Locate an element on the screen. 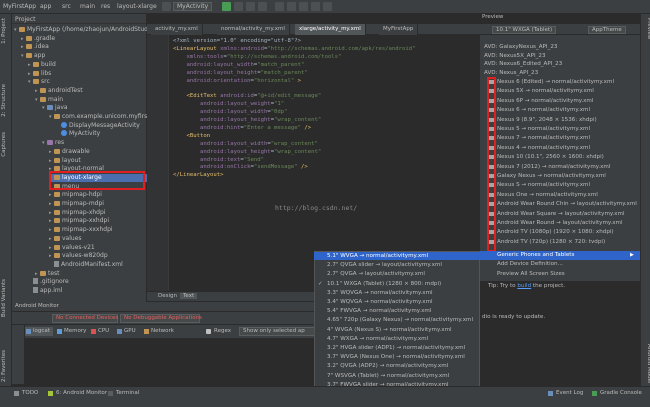  screen-size-item: 3.2" QVGA (ADP2) → normal/activitymy.xml is located at coordinates (397, 366).